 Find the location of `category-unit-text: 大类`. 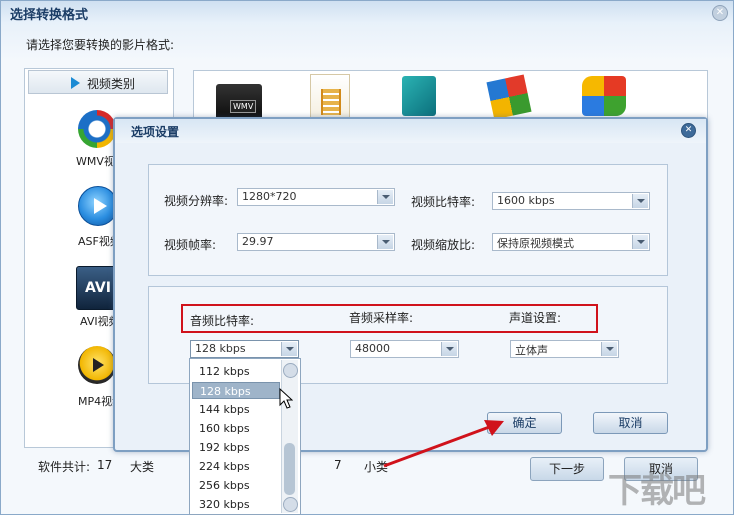

category-unit-text: 大类 is located at coordinates (142, 467).